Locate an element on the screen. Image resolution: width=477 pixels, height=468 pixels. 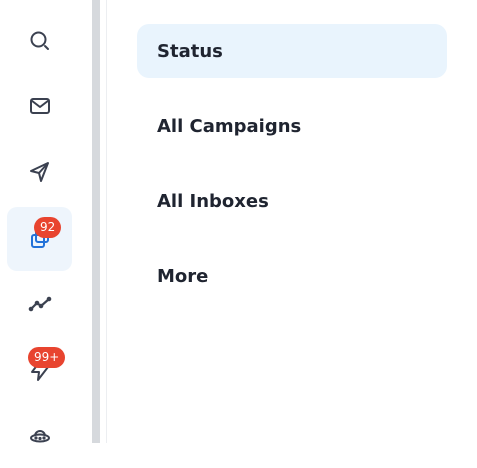
sidebar-item-analytics is located at coordinates (39, 304).